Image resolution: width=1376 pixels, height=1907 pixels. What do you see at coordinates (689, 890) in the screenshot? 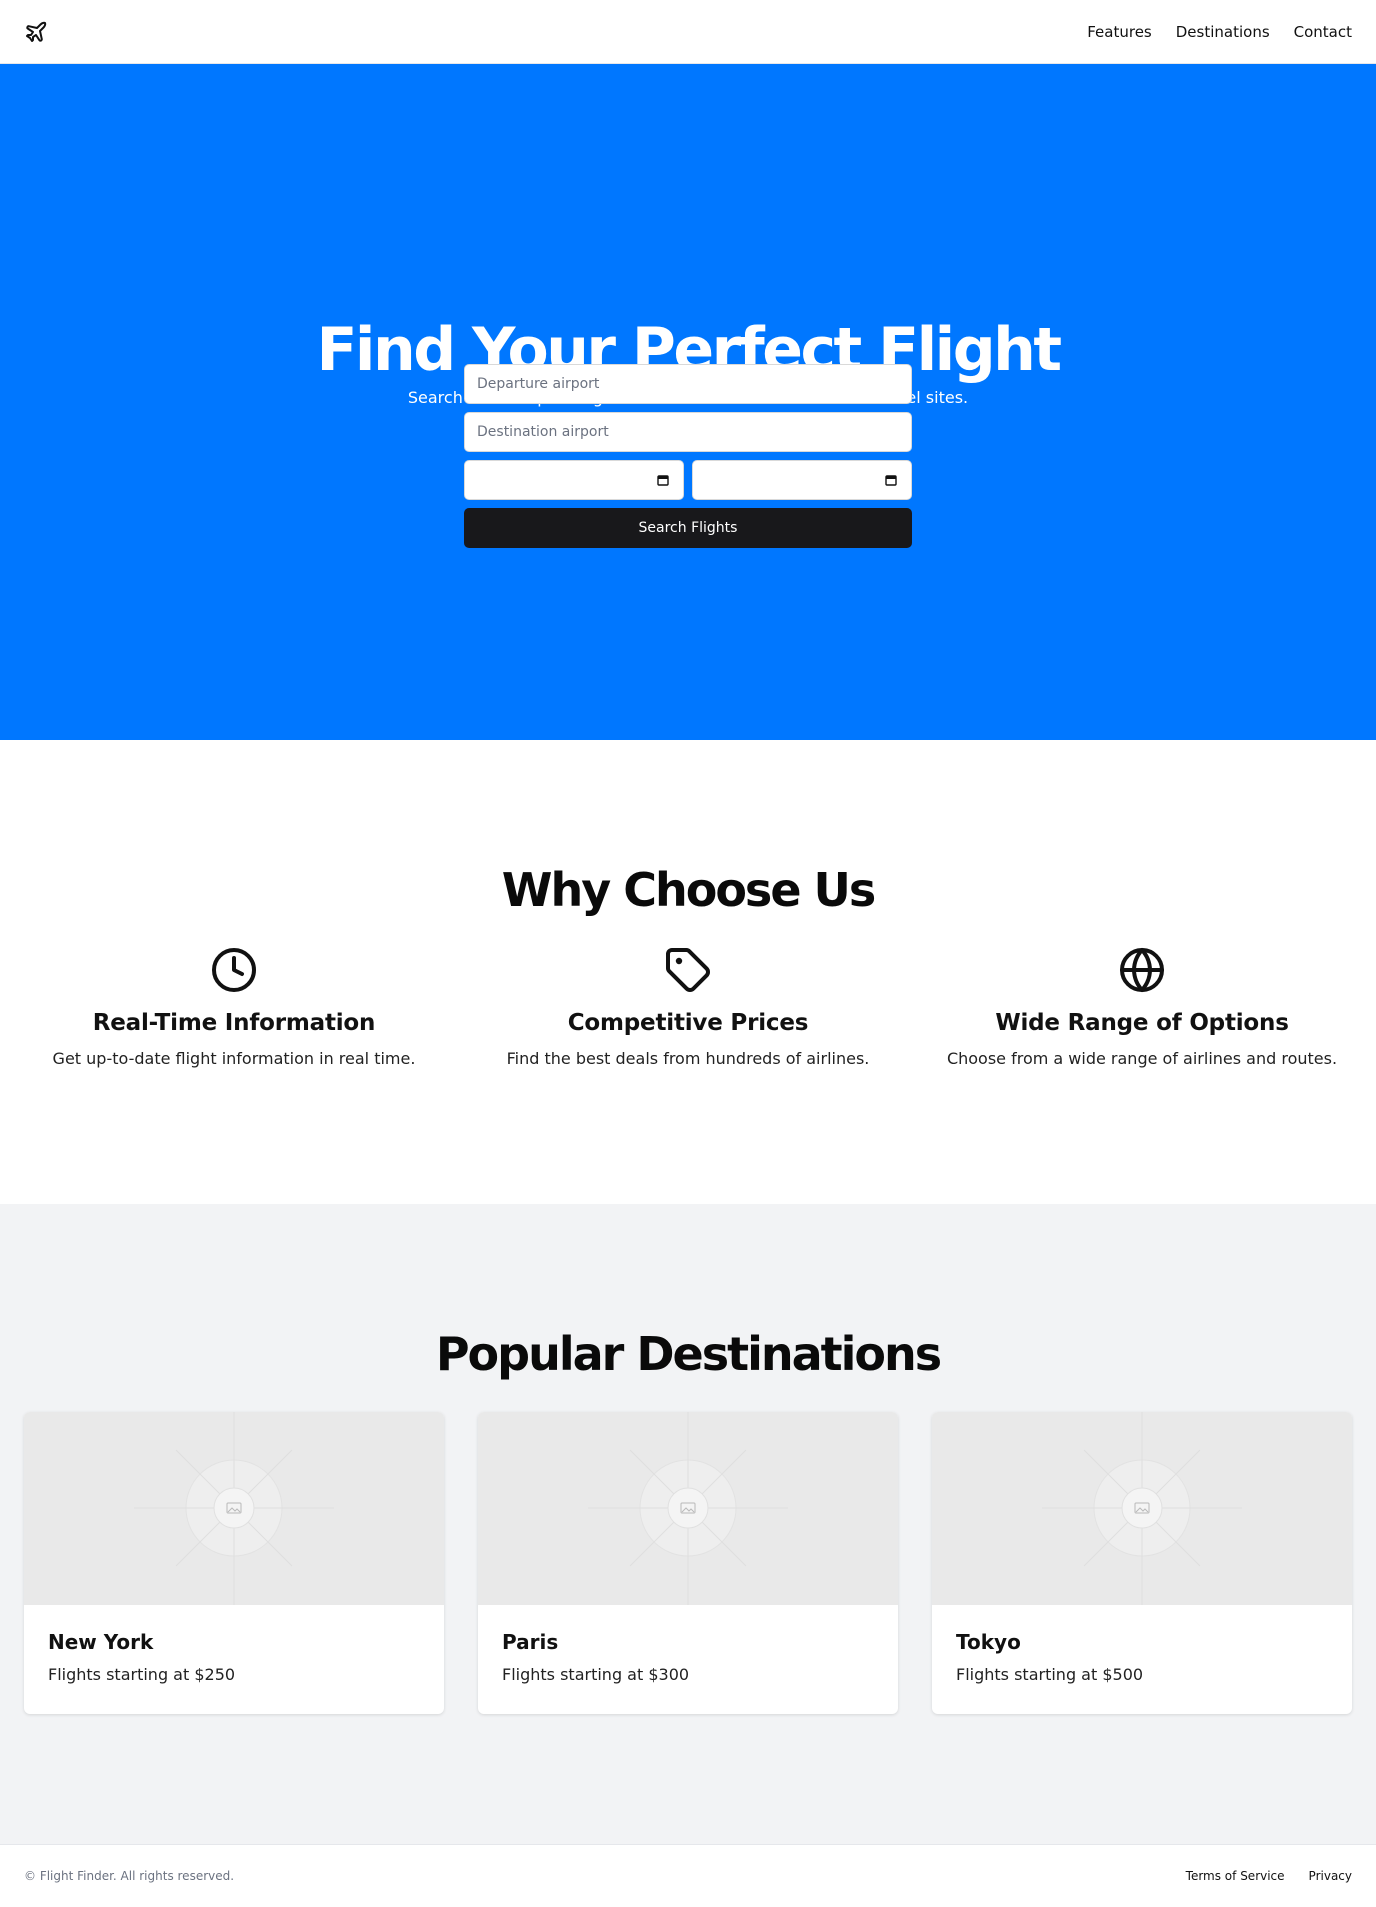
I see `features-title: Why Choose Us` at bounding box center [689, 890].